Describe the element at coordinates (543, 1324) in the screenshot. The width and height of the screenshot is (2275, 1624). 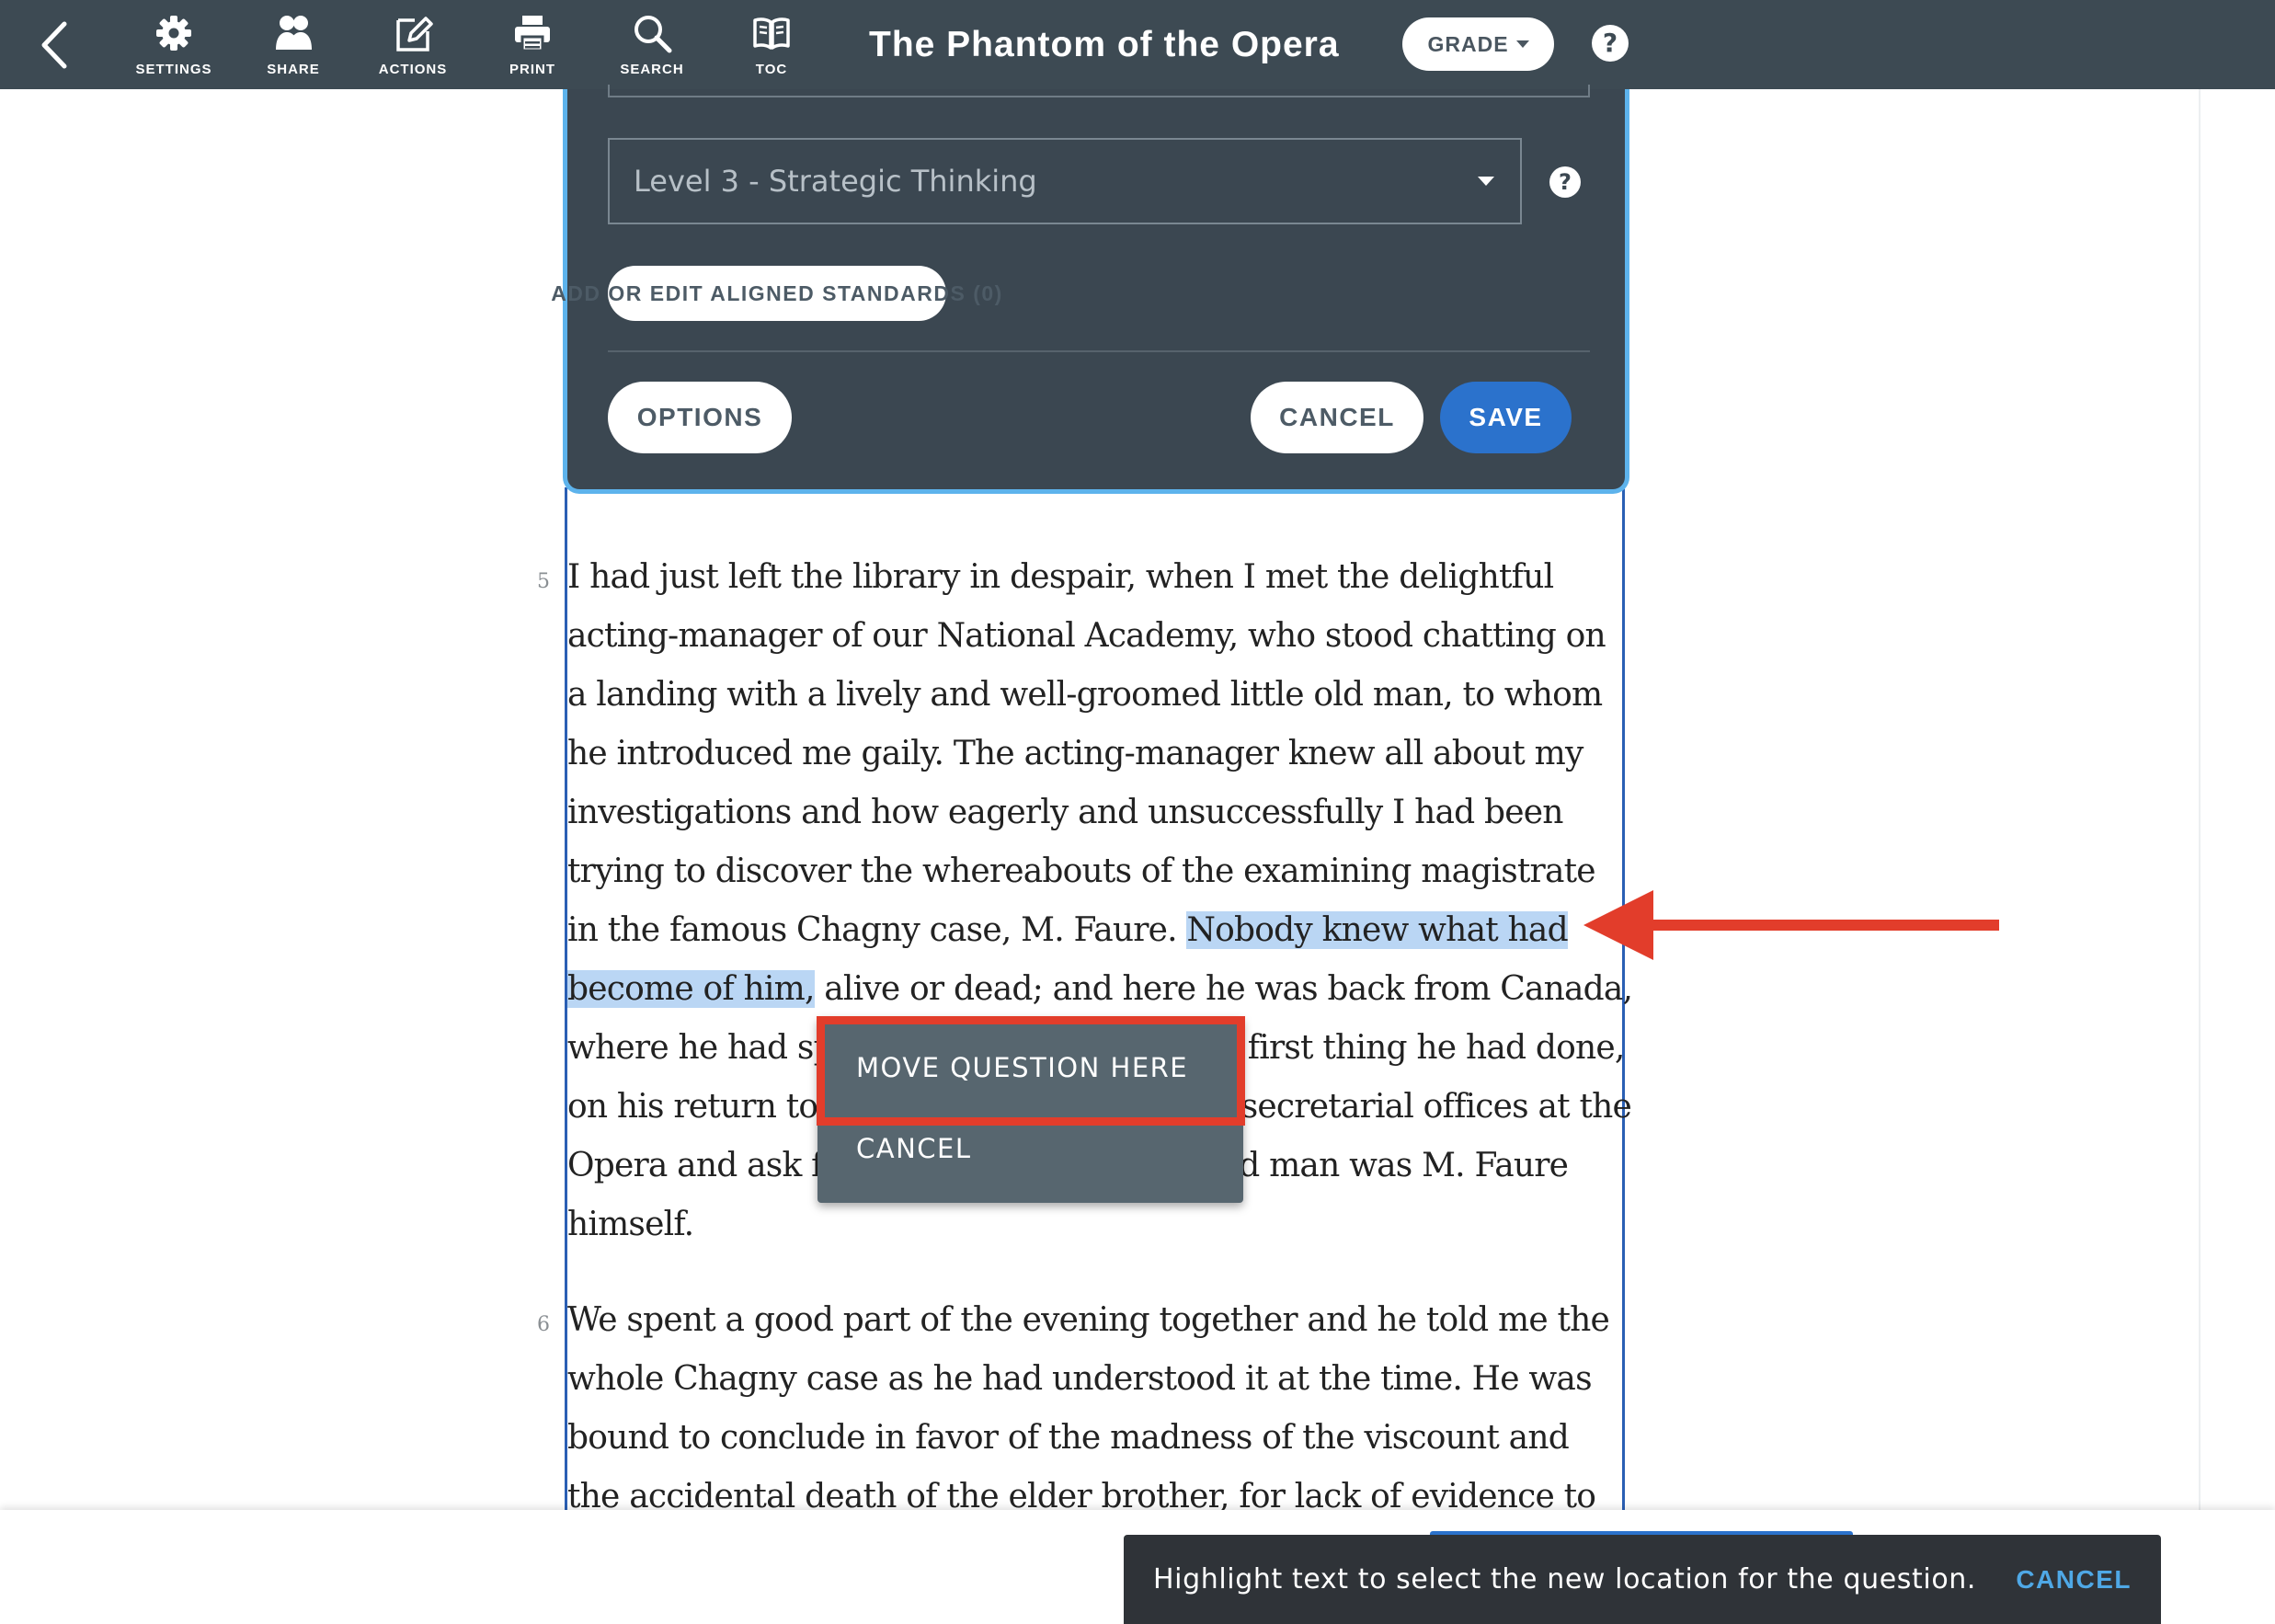
I see `paragraph-number: 6` at that location.